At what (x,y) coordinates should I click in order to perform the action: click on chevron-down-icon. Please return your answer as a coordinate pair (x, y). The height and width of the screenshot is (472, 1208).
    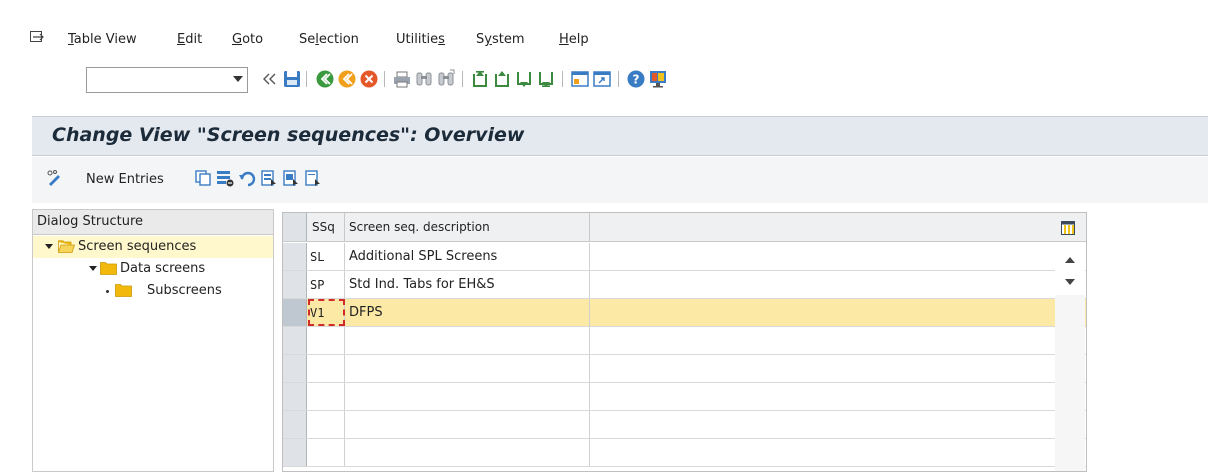
    Looking at the image, I should click on (238, 79).